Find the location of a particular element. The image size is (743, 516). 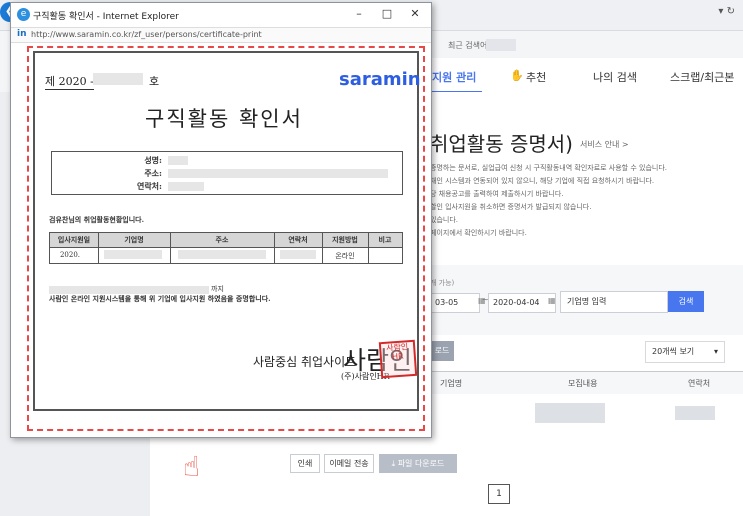

certification-statement: 사람인 온라인 지원시스템을 통해 위 기업에 입사지원 하였음을 증명합니다. is located at coordinates (160, 298).